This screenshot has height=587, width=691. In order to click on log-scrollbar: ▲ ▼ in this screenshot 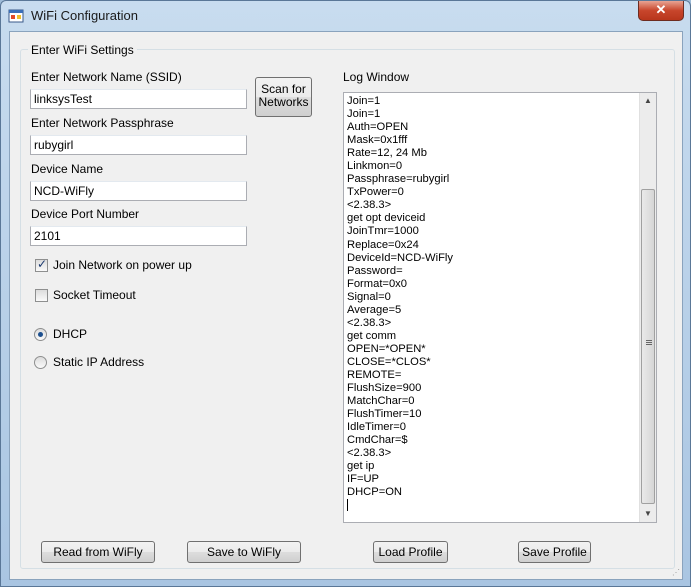, I will do `click(647, 307)`.